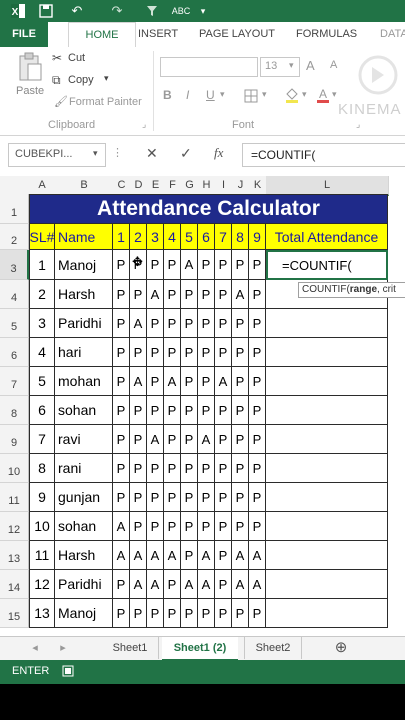 The height and width of the screenshot is (720, 405). What do you see at coordinates (189, 237) in the screenshot?
I see `header-day-5: 5` at bounding box center [189, 237].